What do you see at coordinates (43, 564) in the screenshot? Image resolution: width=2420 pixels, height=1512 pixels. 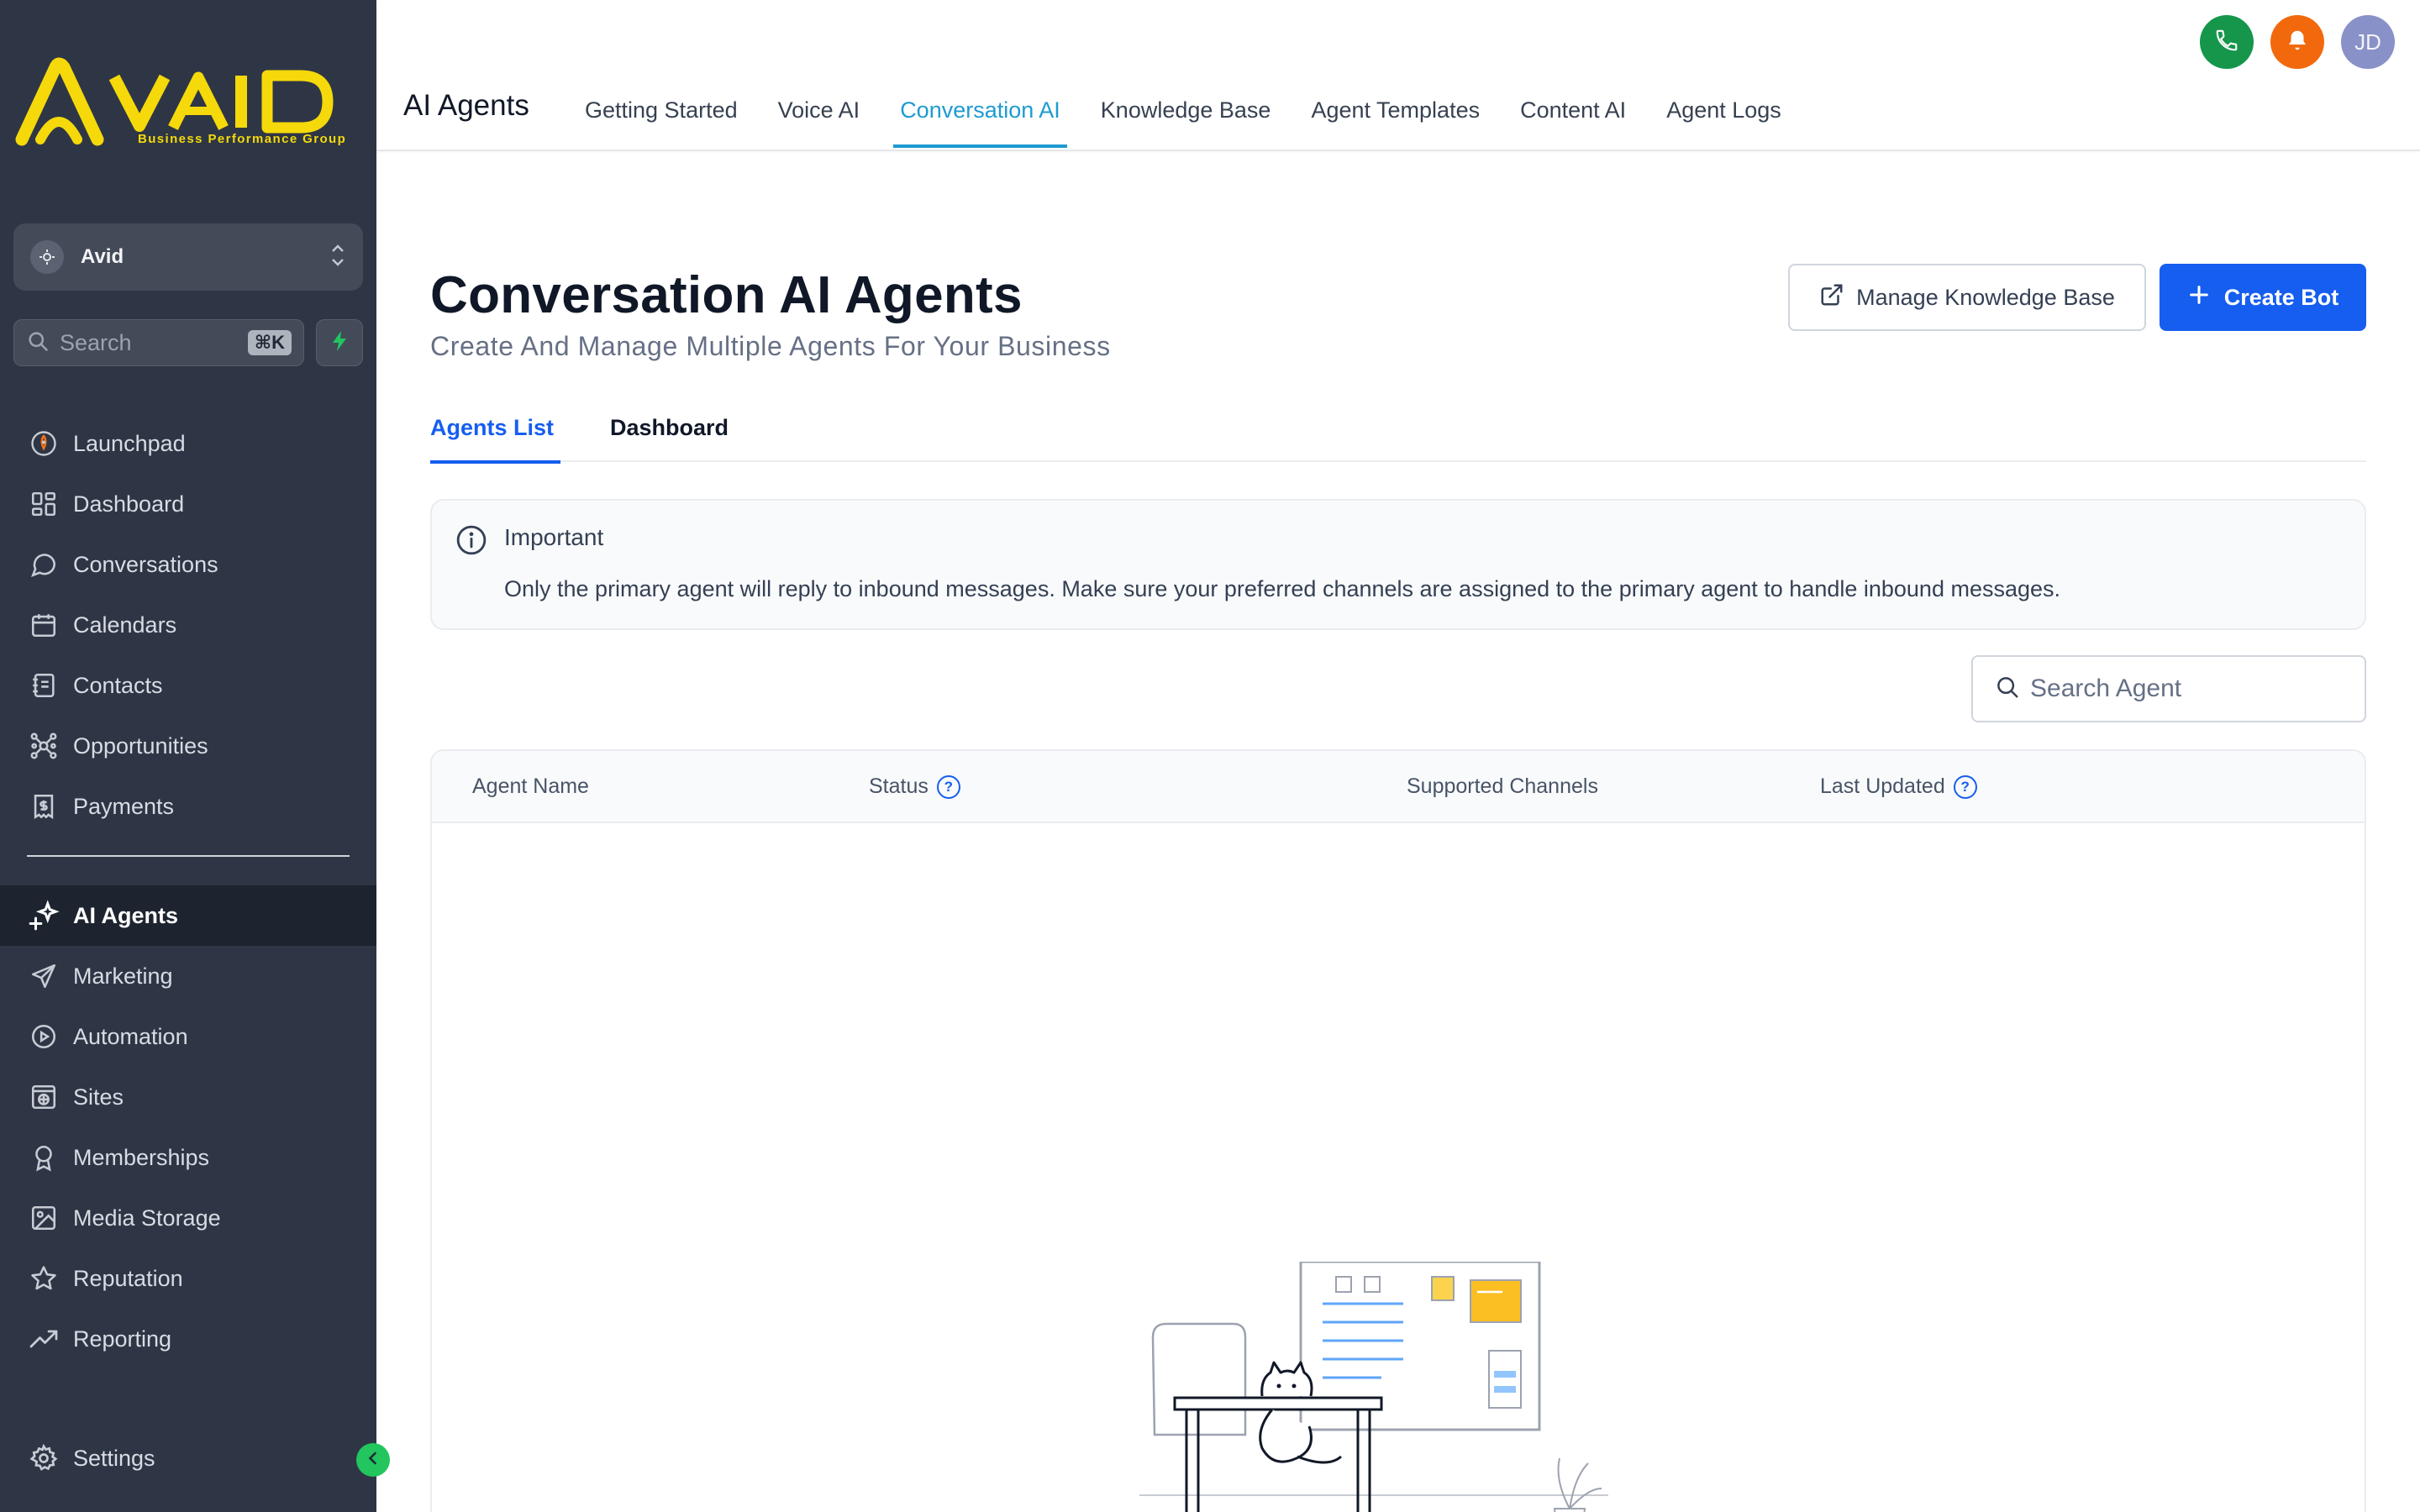 I see `chat-bubble-icon` at bounding box center [43, 564].